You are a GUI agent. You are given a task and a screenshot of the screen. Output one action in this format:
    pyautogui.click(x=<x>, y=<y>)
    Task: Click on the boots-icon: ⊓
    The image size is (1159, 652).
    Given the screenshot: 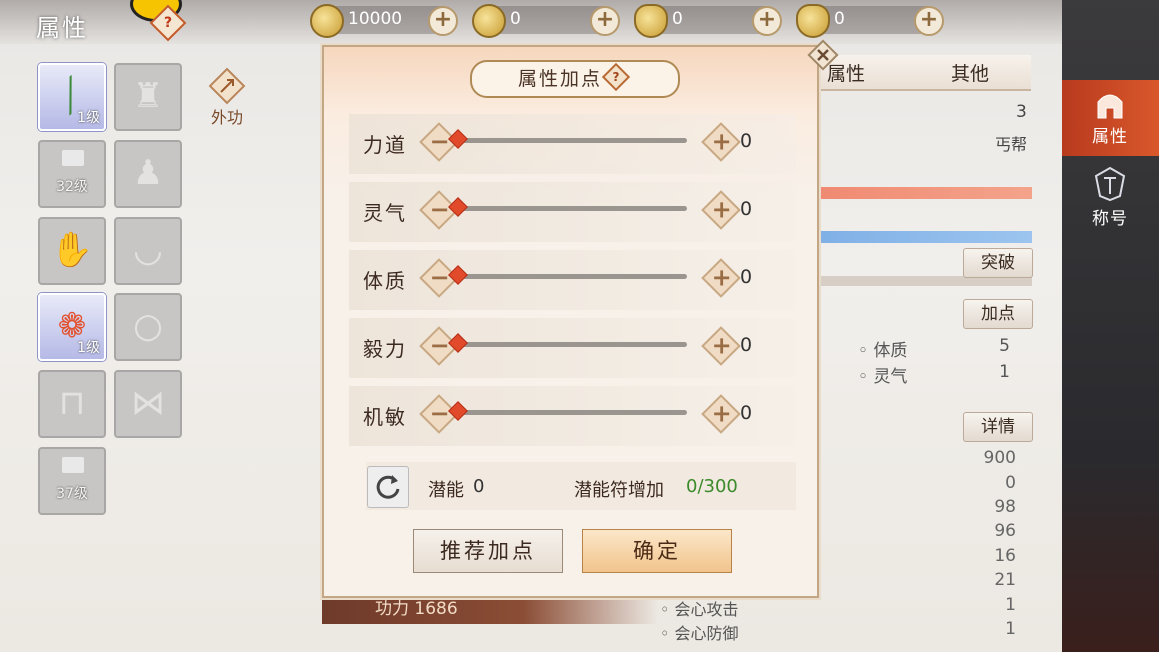 What is the action you would take?
    pyautogui.click(x=72, y=403)
    